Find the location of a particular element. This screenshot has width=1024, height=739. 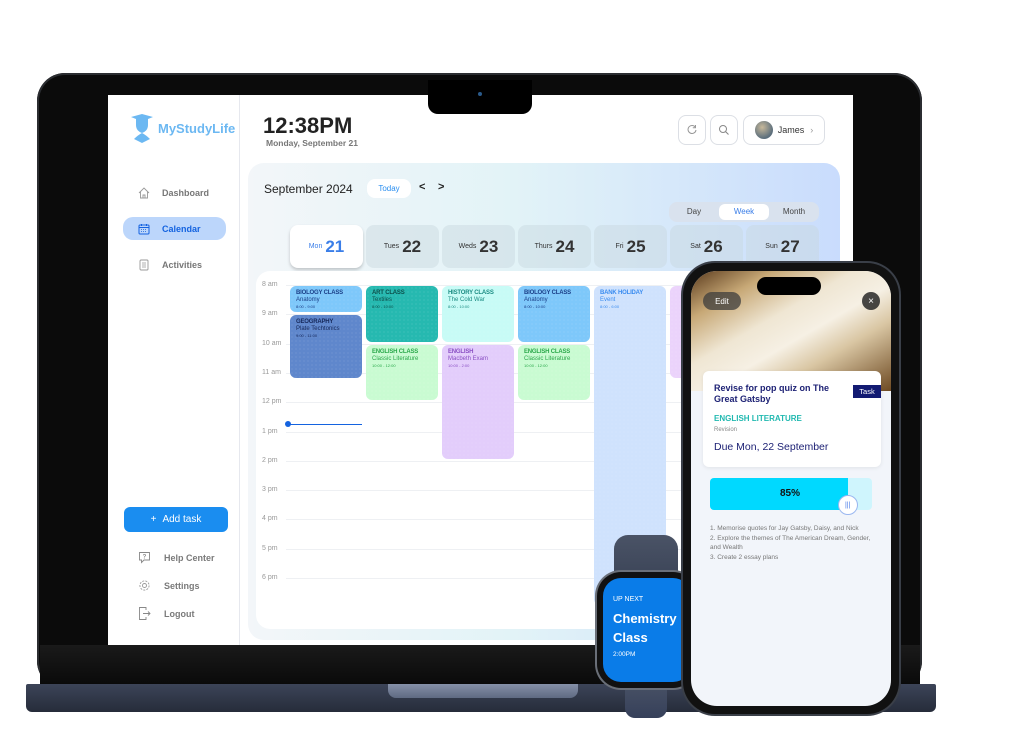

add-task-button: + Add task is located at coordinates (176, 519).